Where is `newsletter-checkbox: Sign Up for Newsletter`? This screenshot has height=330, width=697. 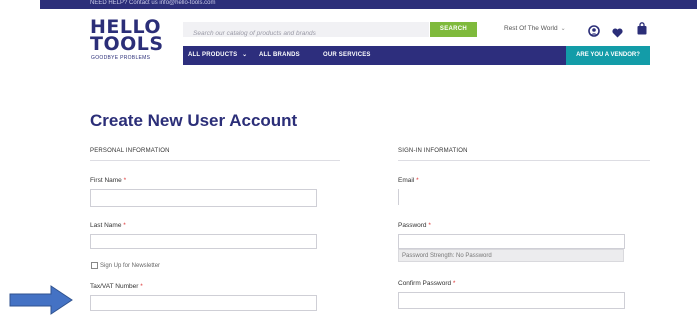
newsletter-checkbox: Sign Up for Newsletter is located at coordinates (125, 265).